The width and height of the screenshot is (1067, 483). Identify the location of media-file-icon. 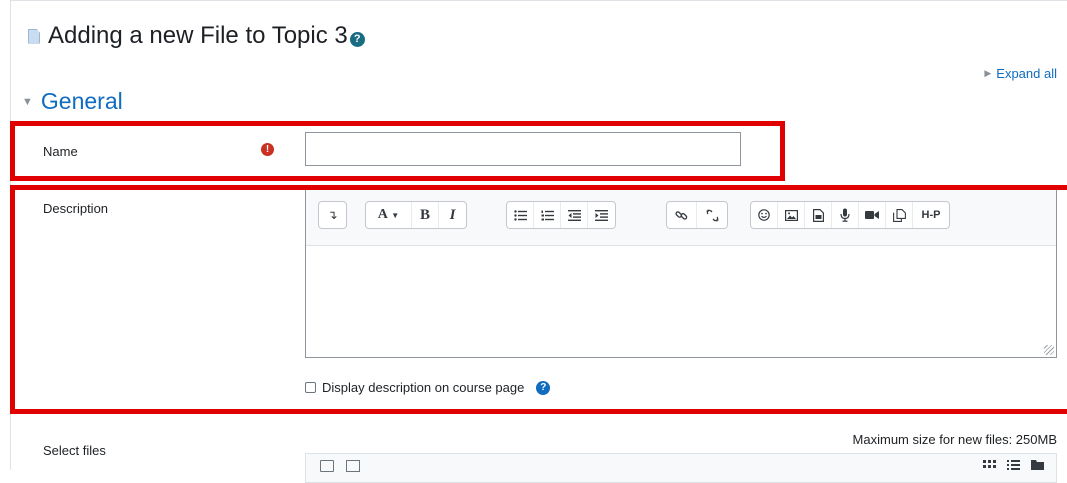
(818, 215).